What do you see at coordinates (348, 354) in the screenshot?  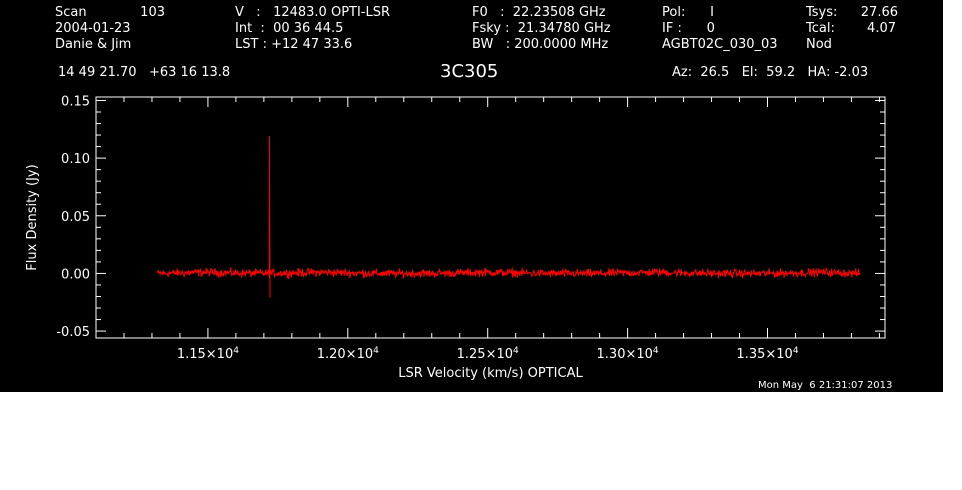 I see `x-tick-label: 1.20×104` at bounding box center [348, 354].